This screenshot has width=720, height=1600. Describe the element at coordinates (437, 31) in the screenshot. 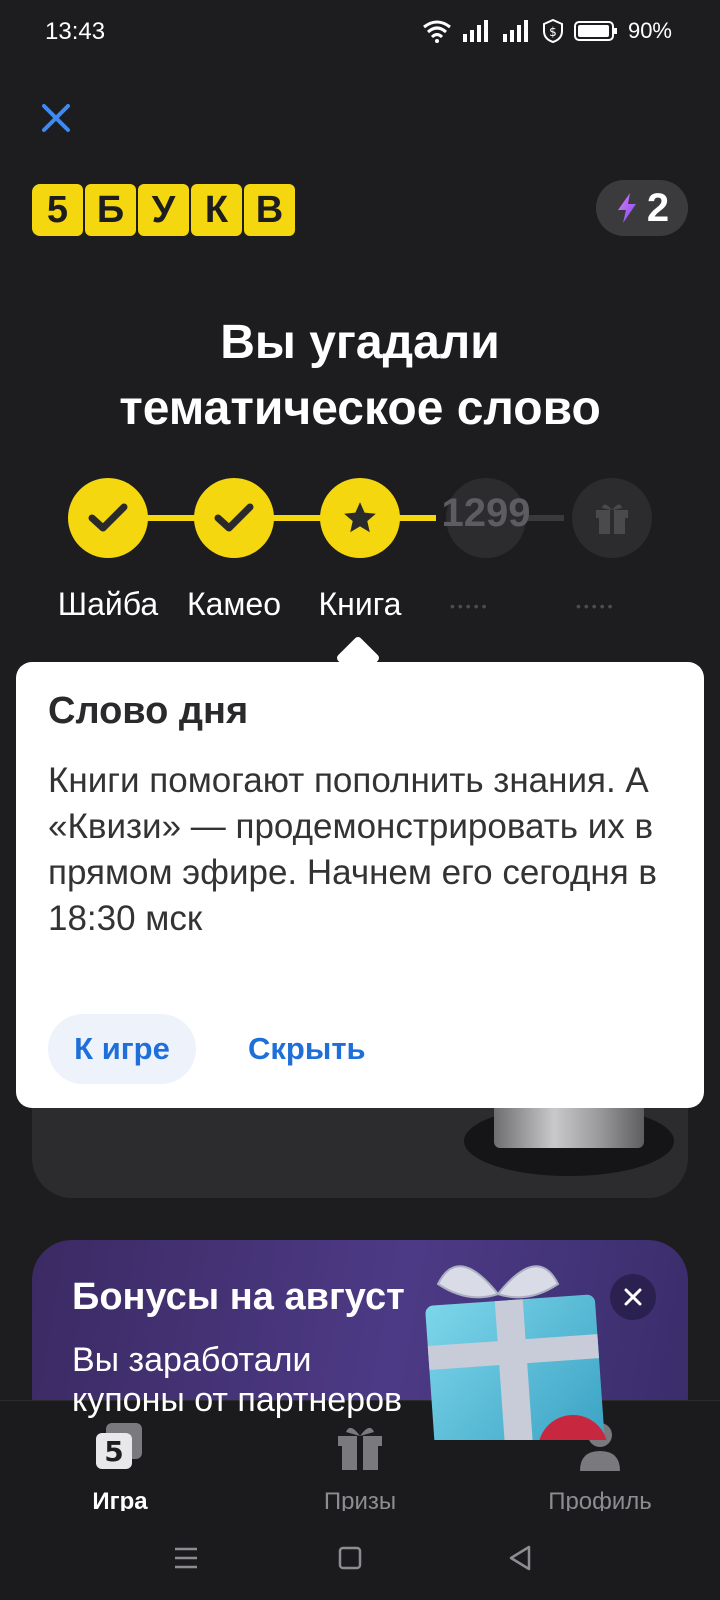

I see `wifi-icon` at that location.